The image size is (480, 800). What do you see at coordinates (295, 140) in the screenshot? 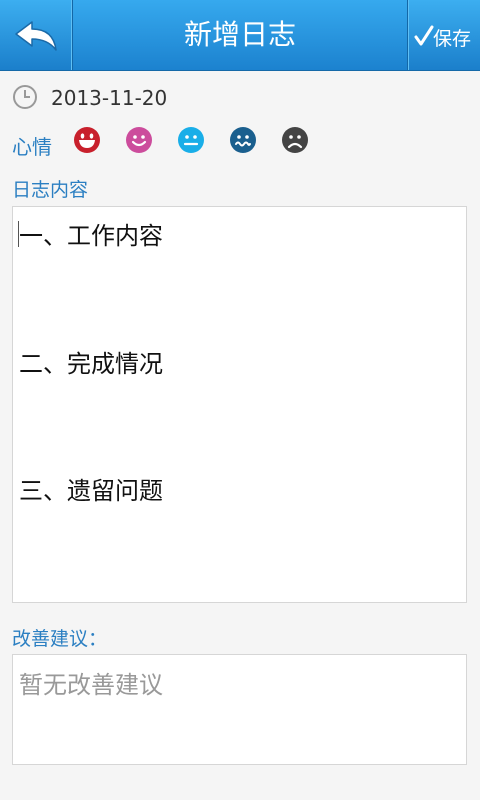
I see `sad-face-icon` at bounding box center [295, 140].